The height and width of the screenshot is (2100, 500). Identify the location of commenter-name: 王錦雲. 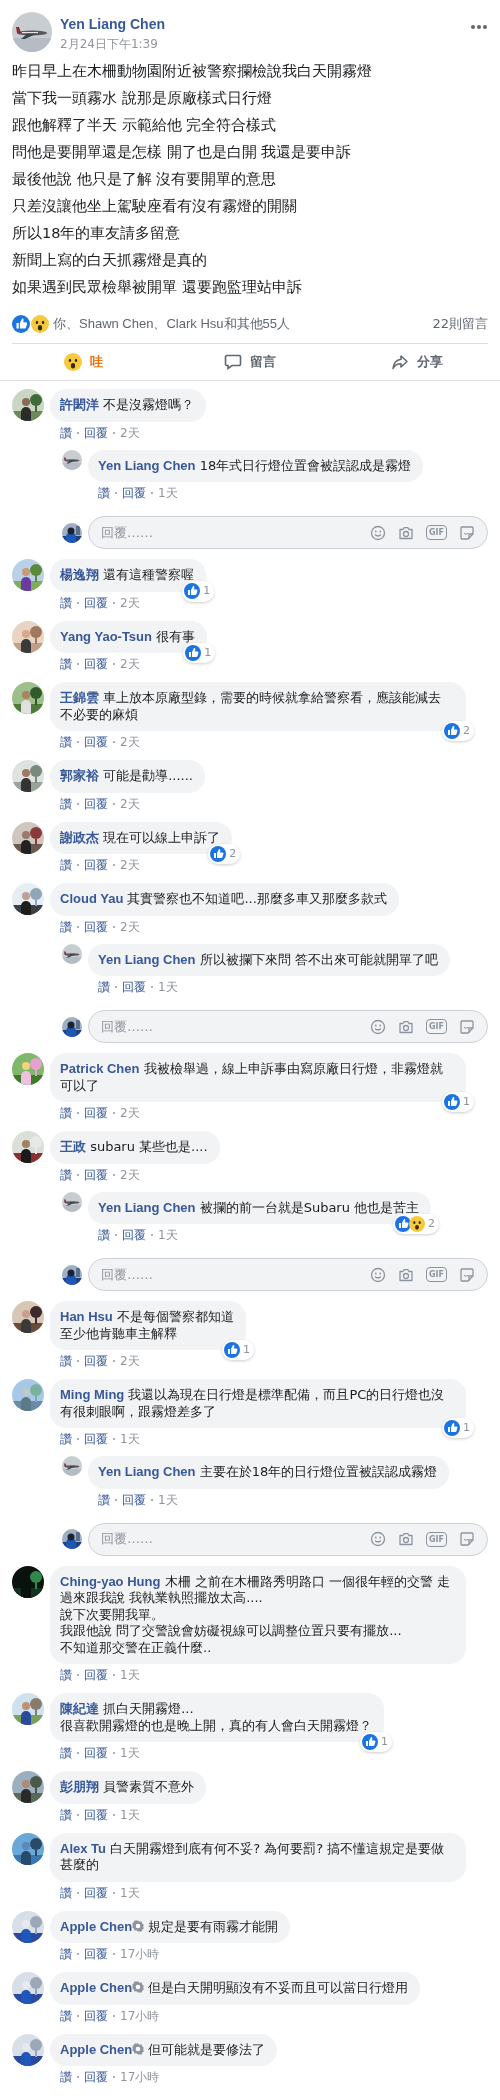
(79, 697).